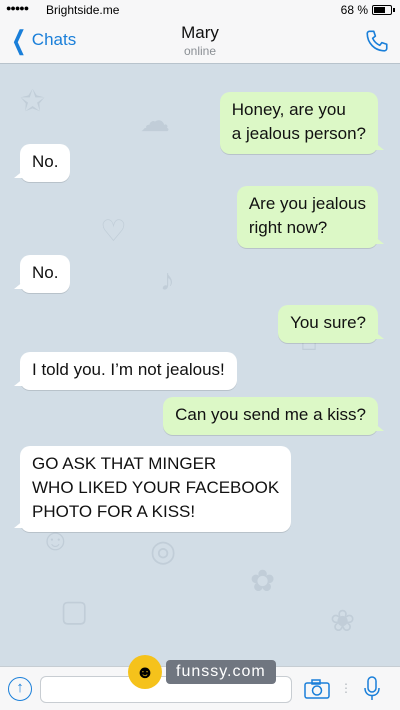  What do you see at coordinates (155, 121) in the screenshot?
I see `doodle-cloud-icon: ☁` at bounding box center [155, 121].